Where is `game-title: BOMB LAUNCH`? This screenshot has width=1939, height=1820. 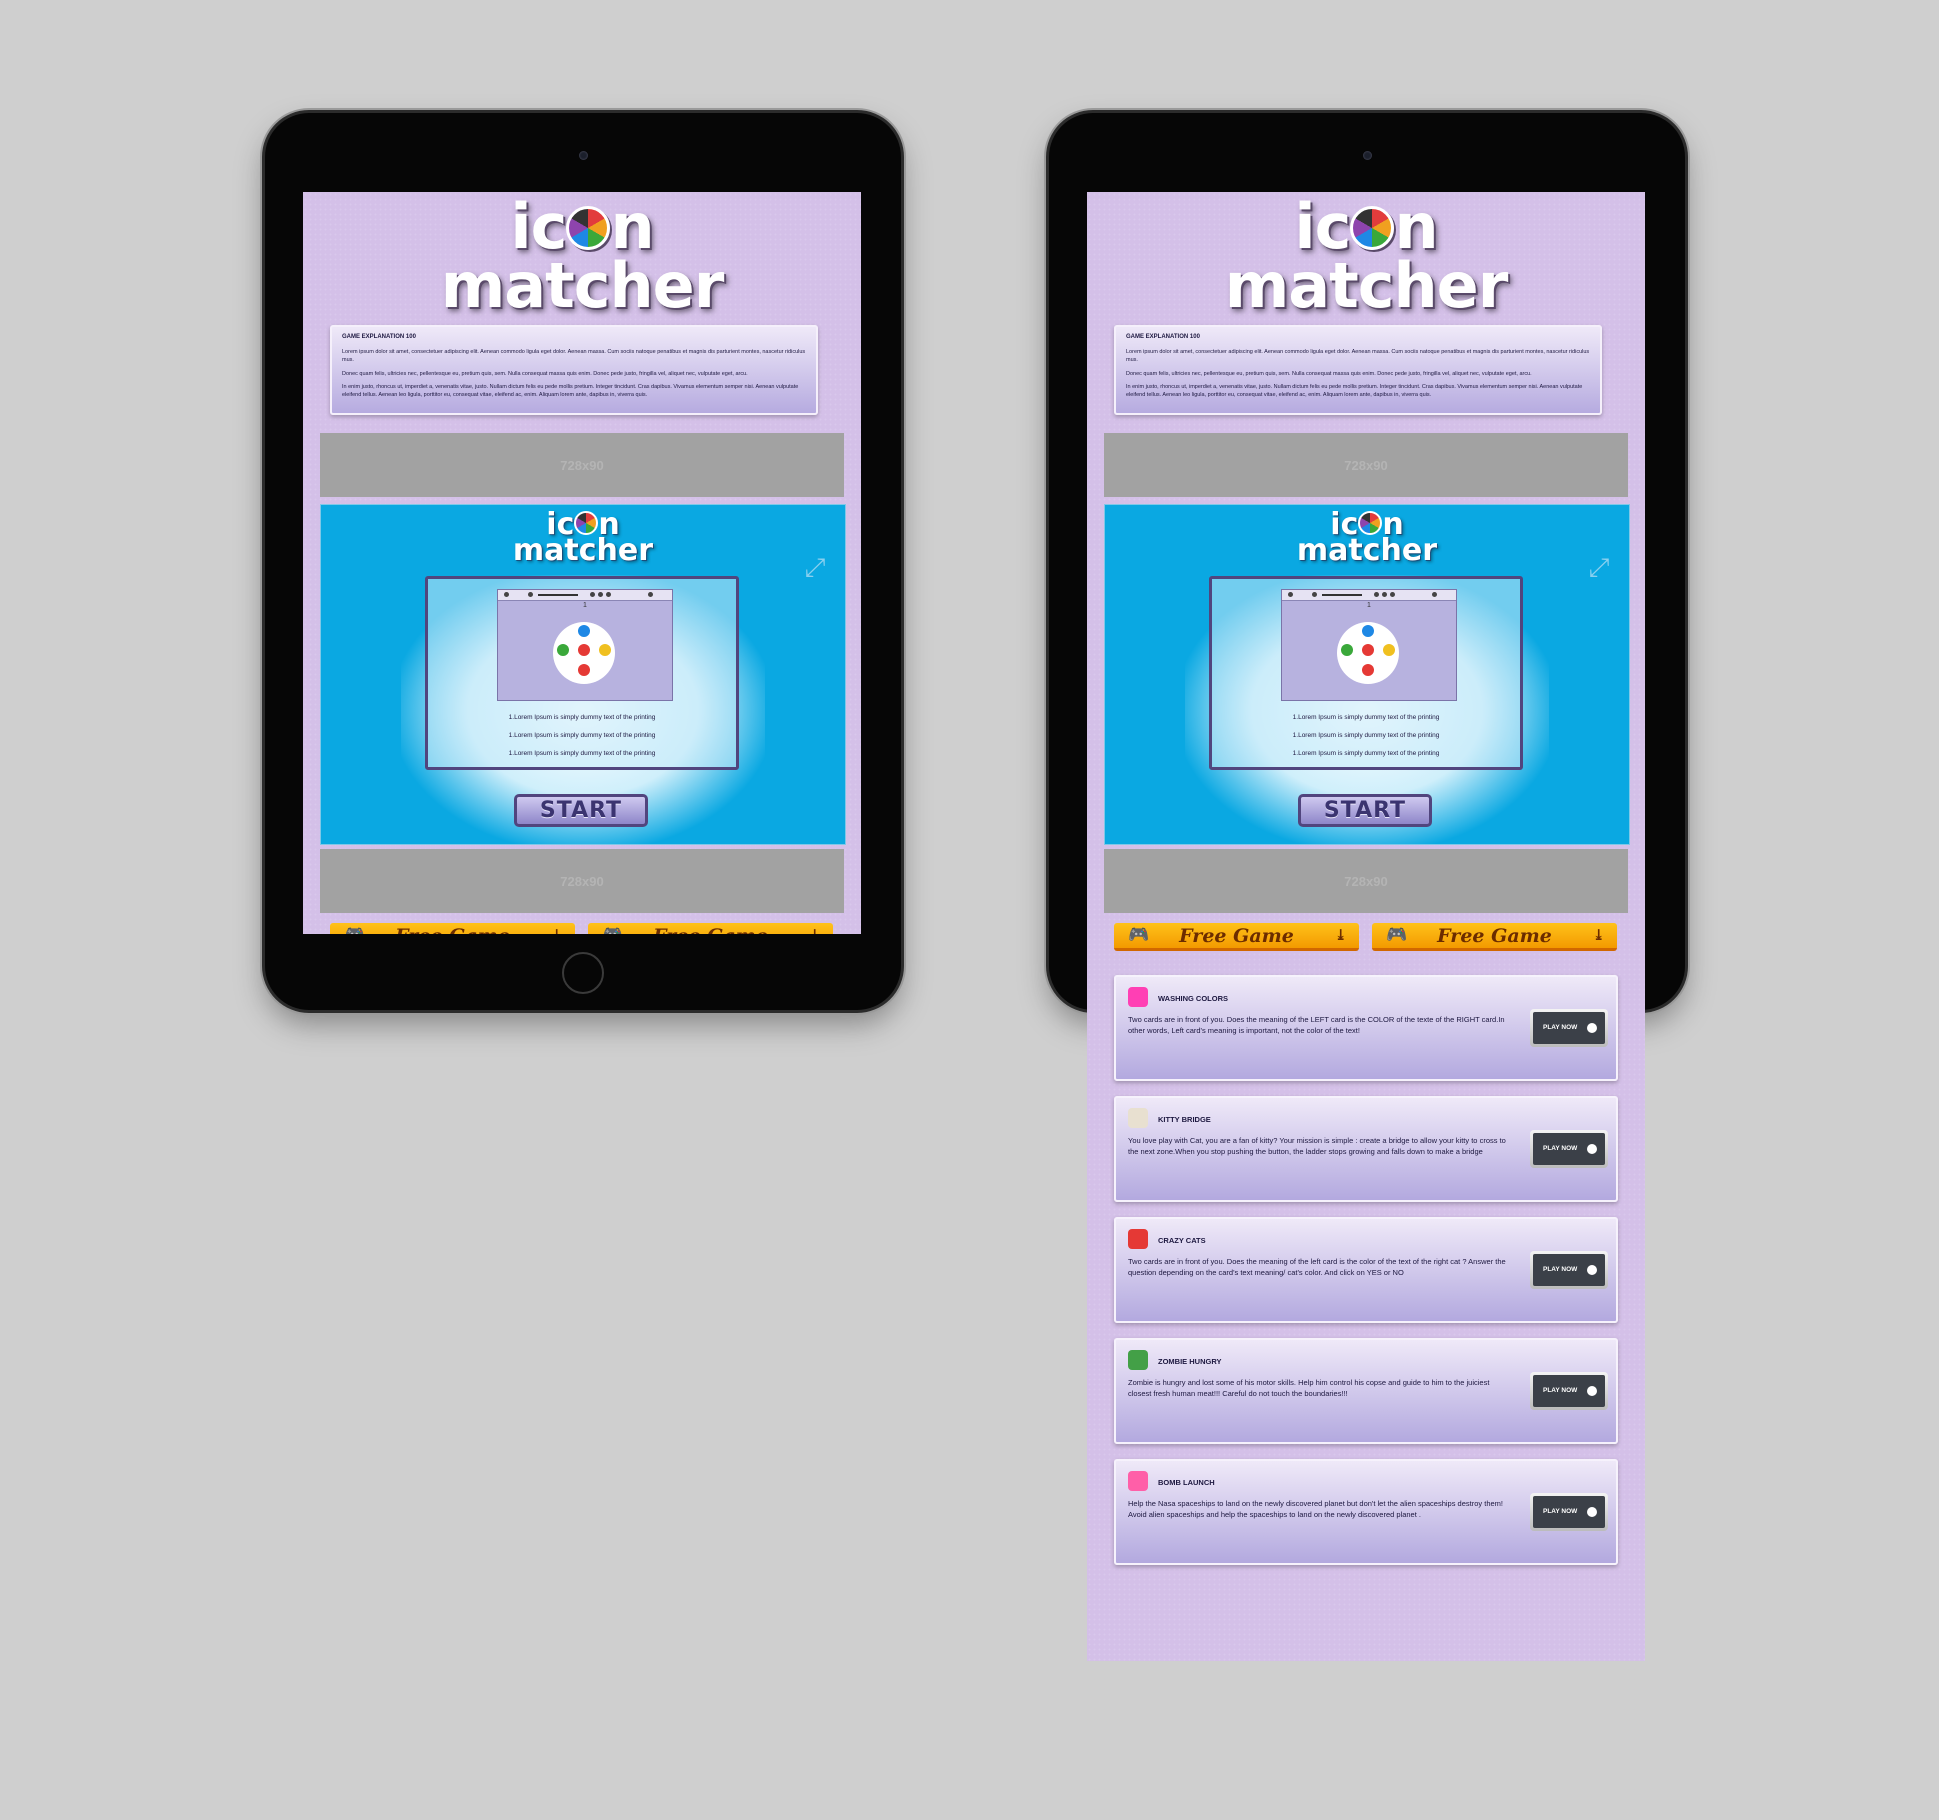
game-title: BOMB LAUNCH is located at coordinates (1186, 1482).